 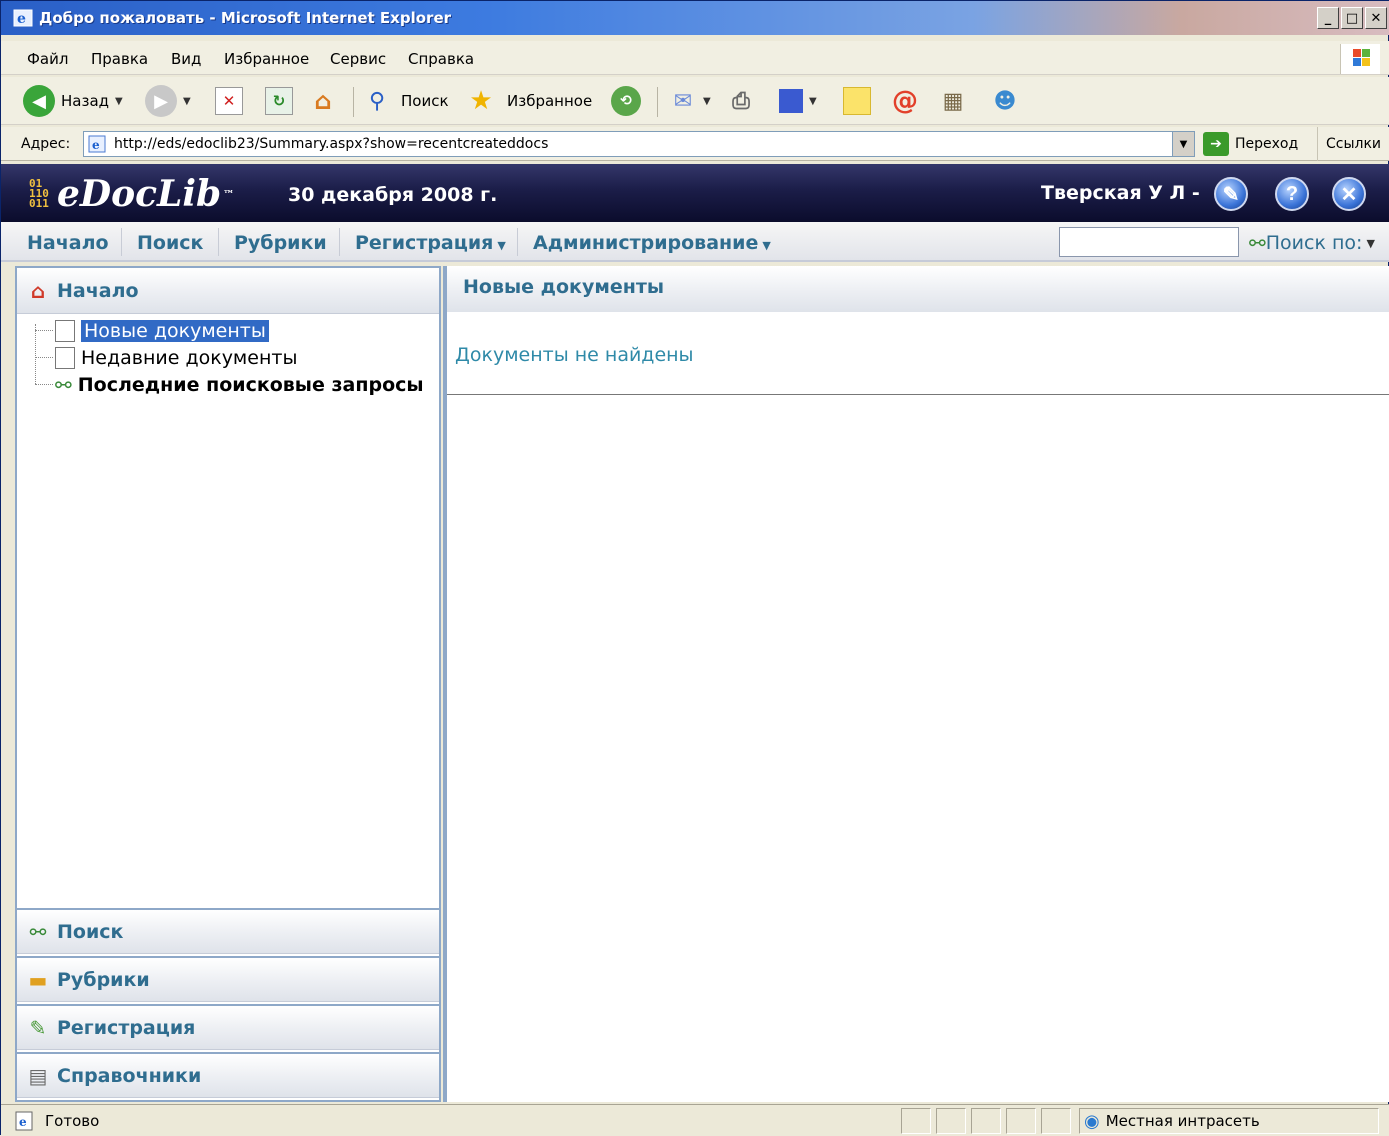 What do you see at coordinates (47, 59) in the screenshot?
I see `menu-file: Файл` at bounding box center [47, 59].